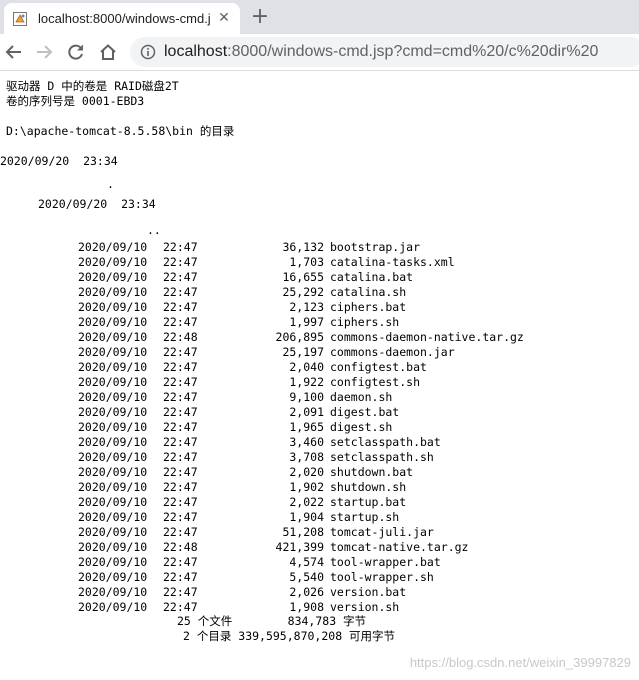 This screenshot has width=639, height=680. Describe the element at coordinates (399, 547) in the screenshot. I see `file-name: tomcat-native.tar.gz` at that location.